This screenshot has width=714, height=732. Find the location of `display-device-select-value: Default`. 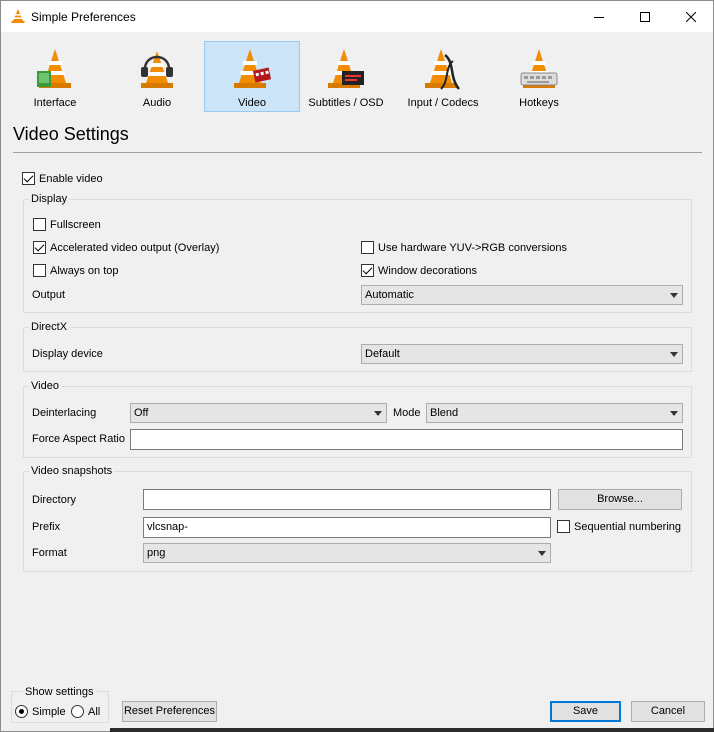

display-device-select-value: Default is located at coordinates (382, 354).